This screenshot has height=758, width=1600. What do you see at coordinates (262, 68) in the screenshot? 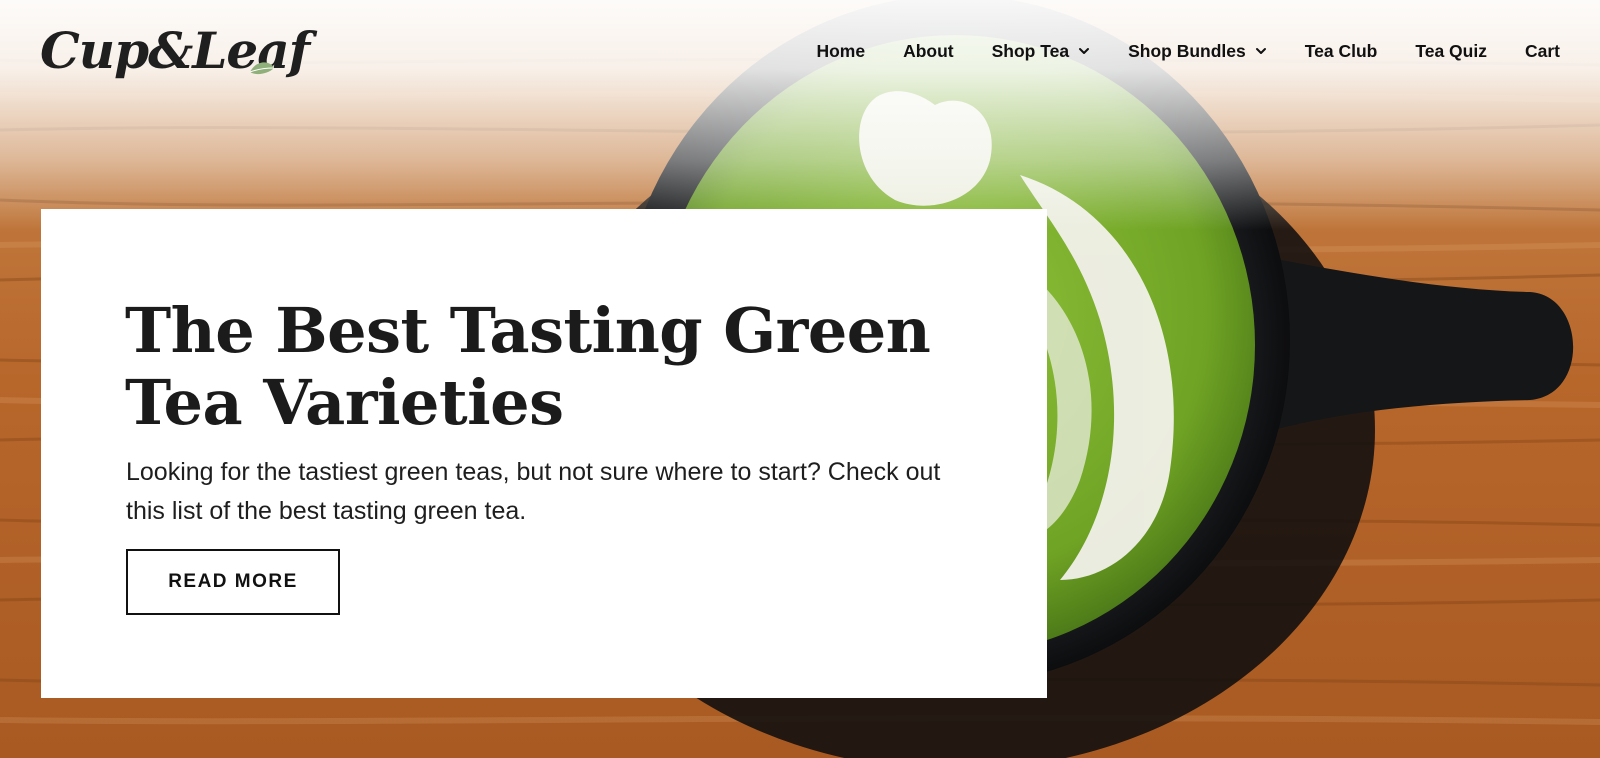
I see `leaf-icon` at bounding box center [262, 68].